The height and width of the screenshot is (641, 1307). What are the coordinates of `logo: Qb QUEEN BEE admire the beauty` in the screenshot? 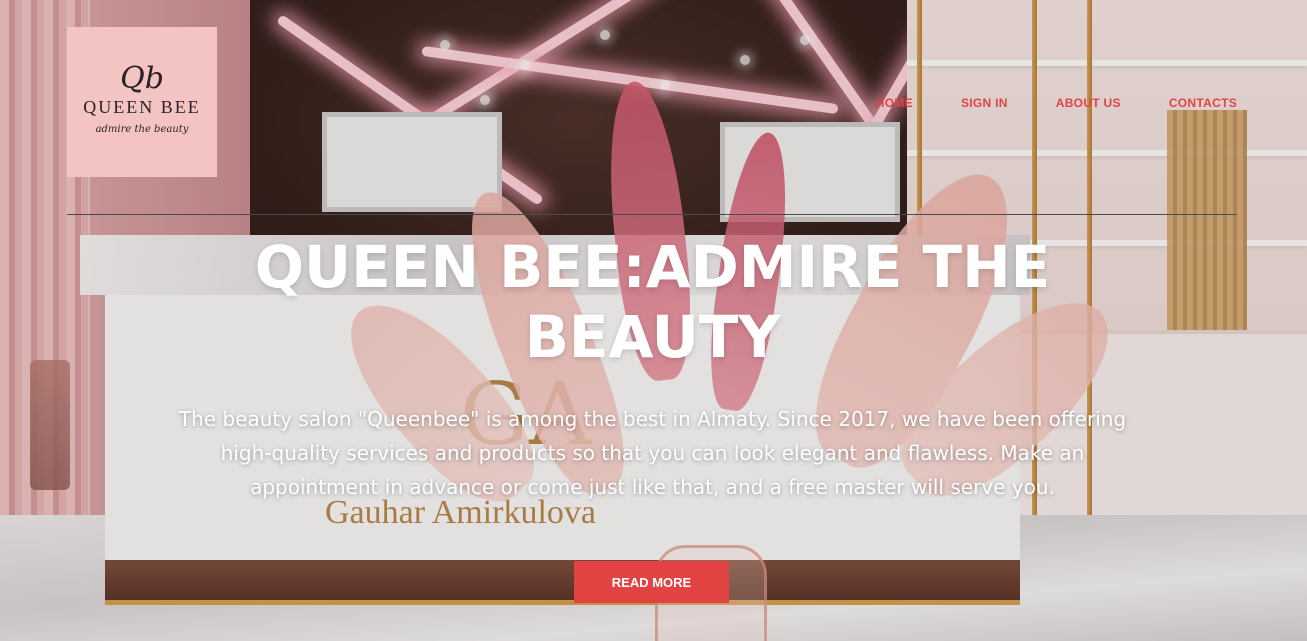 It's located at (142, 102).